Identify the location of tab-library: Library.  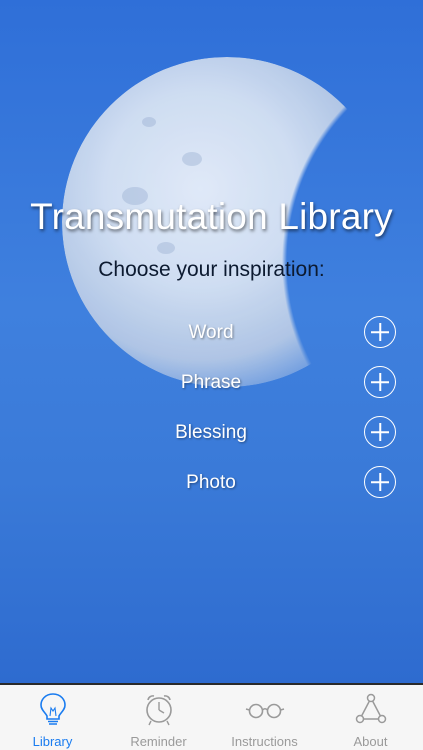
(52, 717).